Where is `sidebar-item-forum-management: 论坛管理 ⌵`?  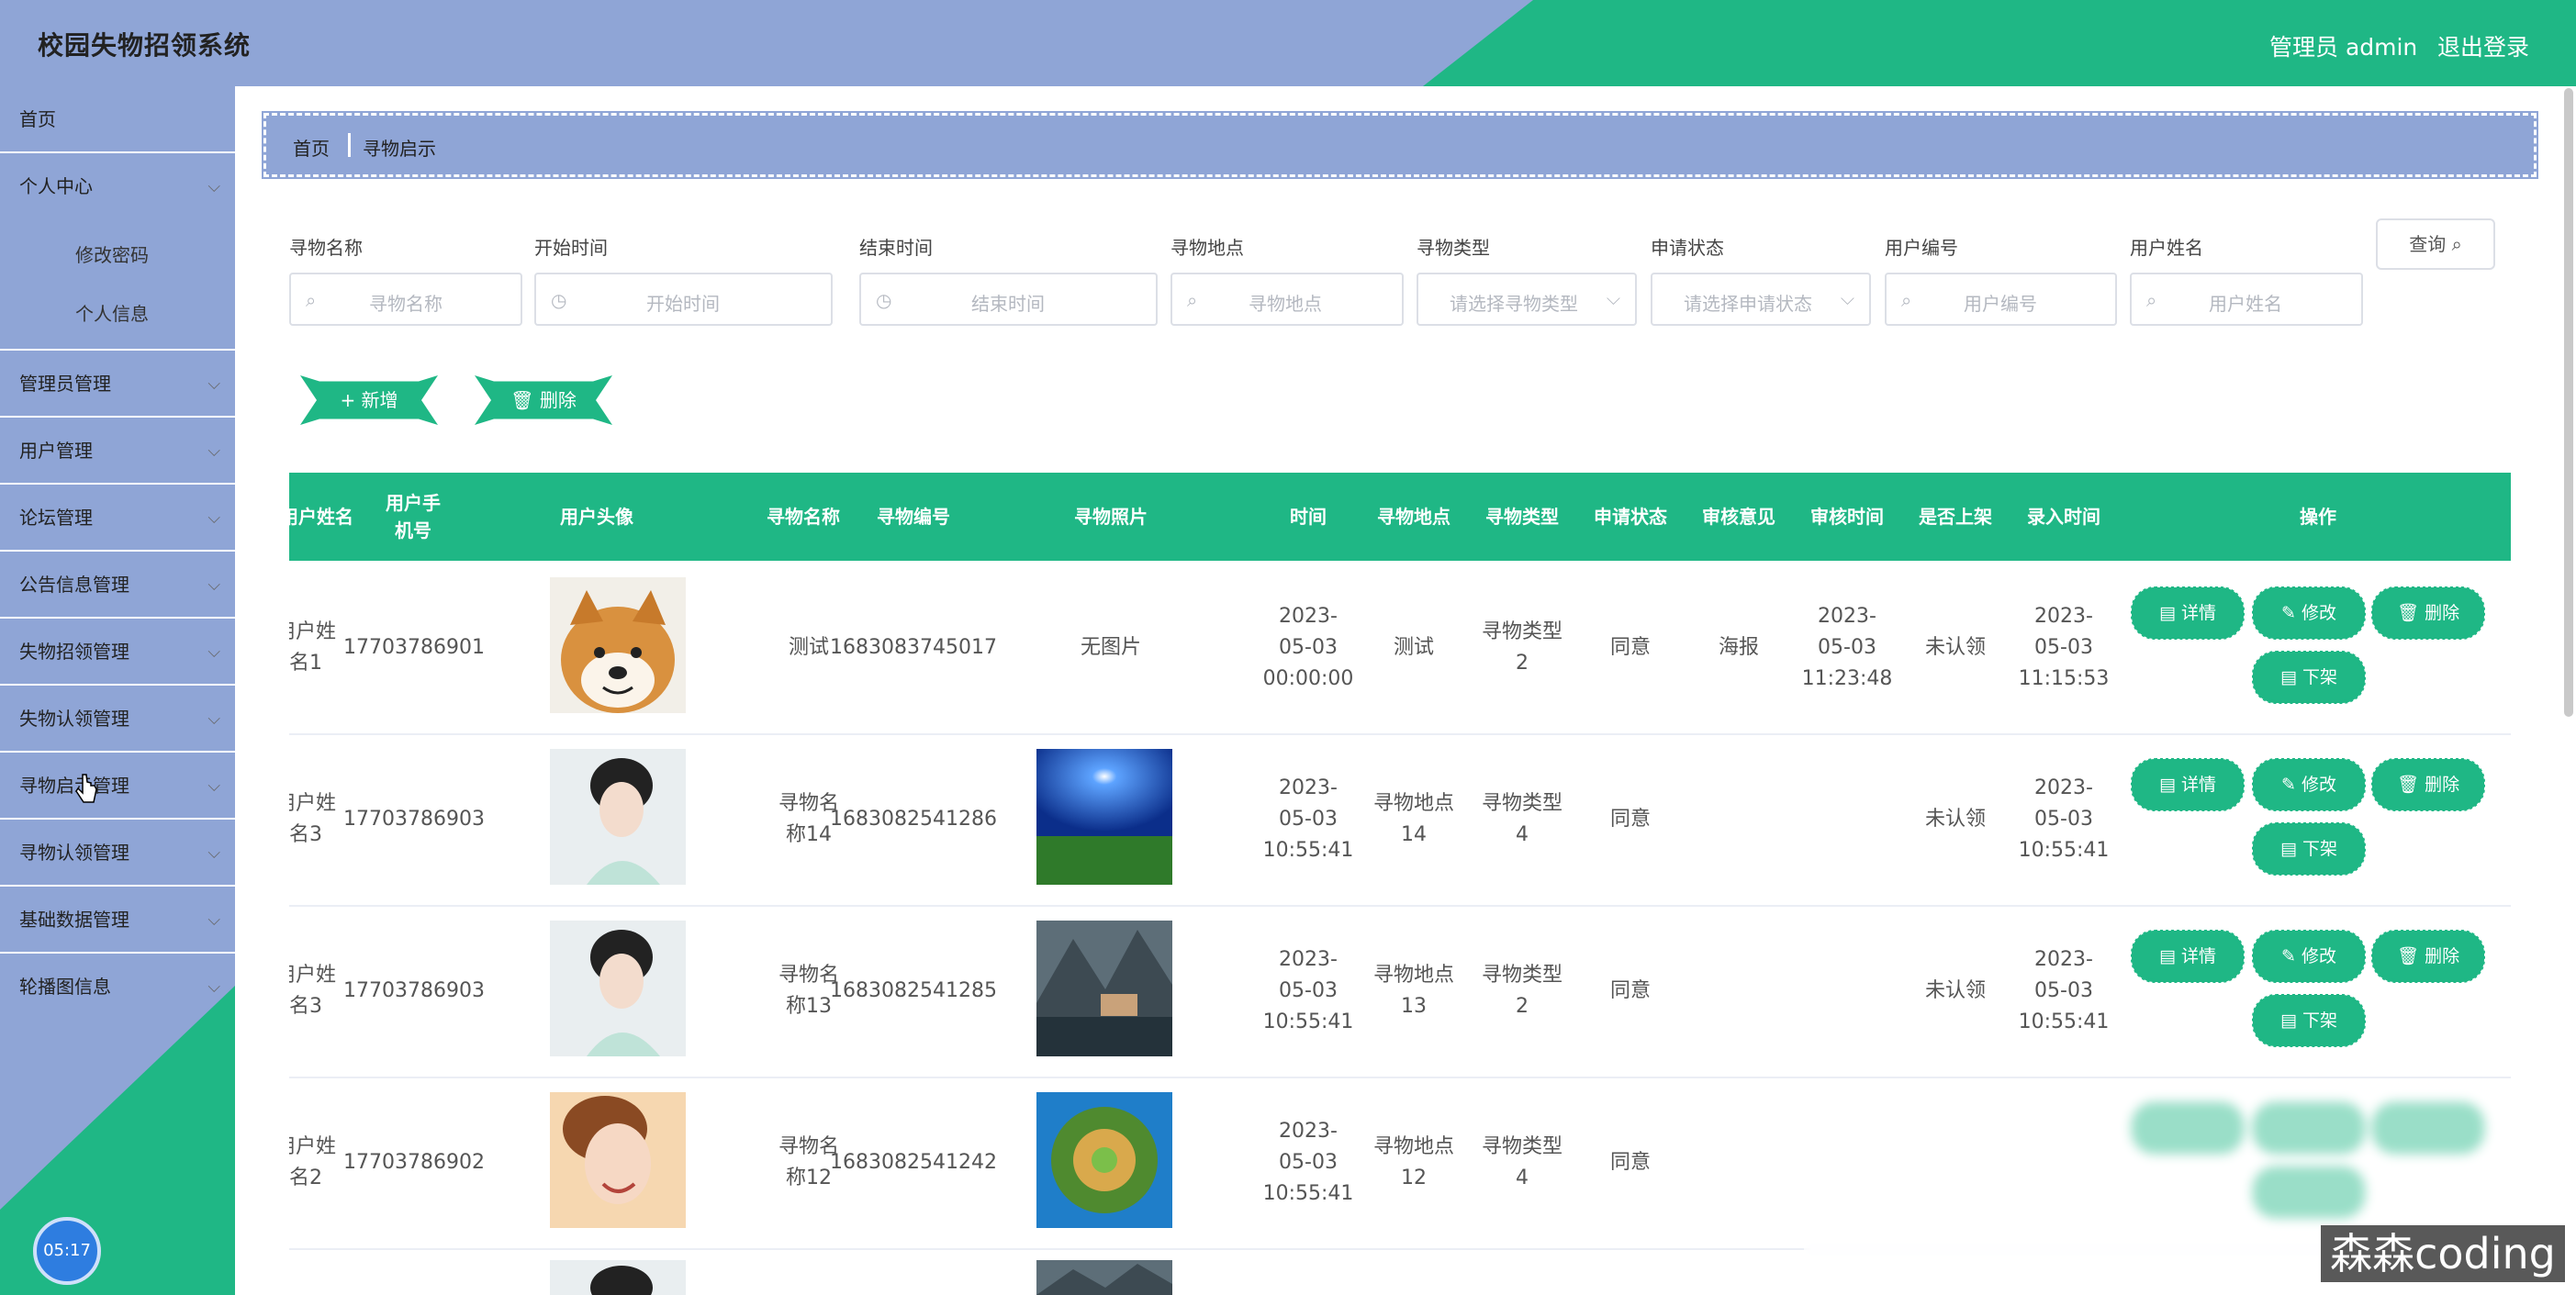 sidebar-item-forum-management: 论坛管理 ⌵ is located at coordinates (117, 518).